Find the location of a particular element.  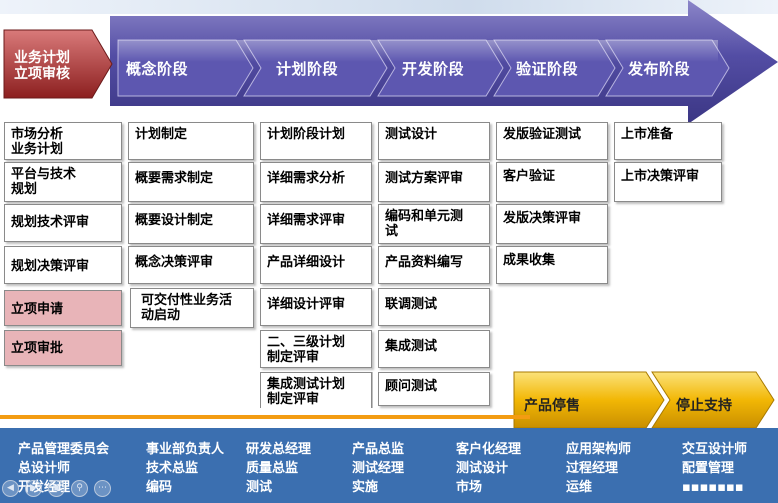

phase-plan-label: 计划阶段 is located at coordinates (307, 69).